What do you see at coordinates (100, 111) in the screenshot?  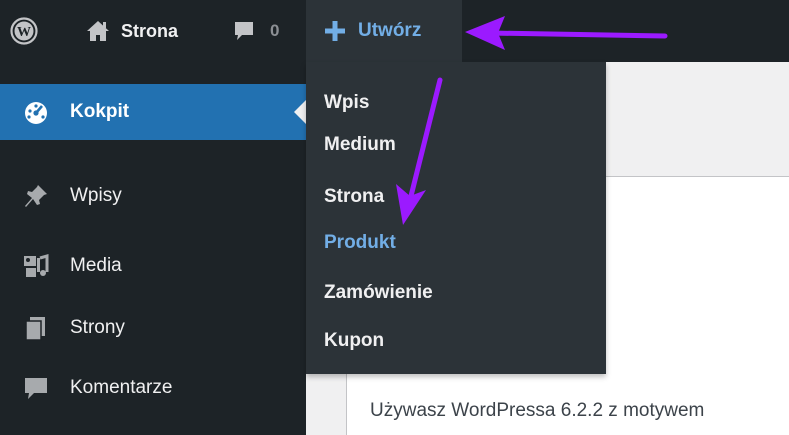 I see `sidebar-item-label: Kokpit` at bounding box center [100, 111].